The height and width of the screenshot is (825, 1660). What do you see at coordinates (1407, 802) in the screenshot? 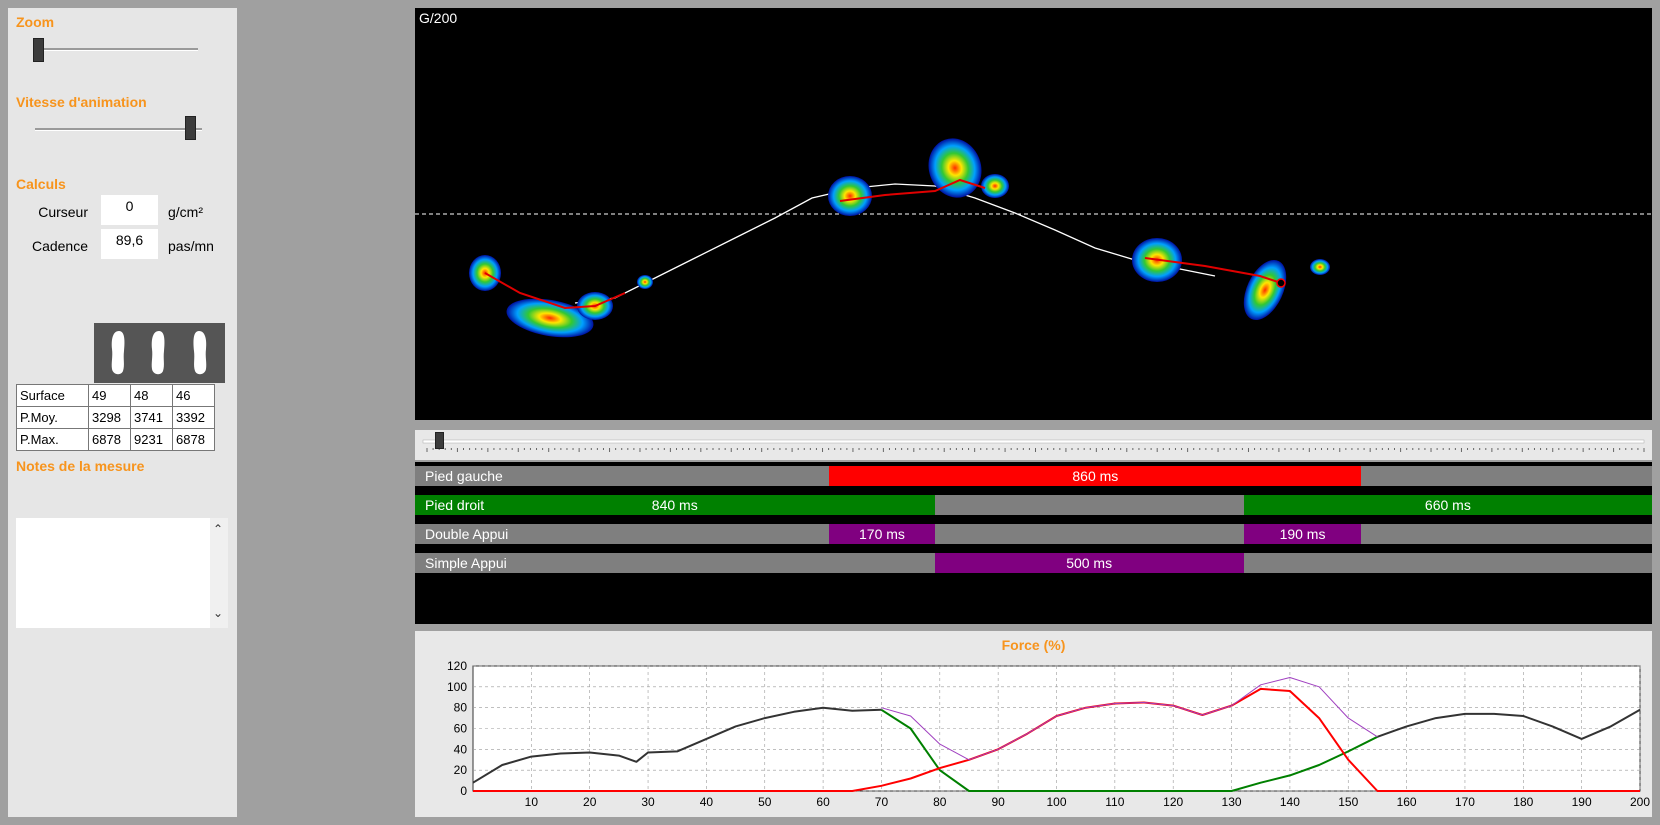
I see `x-tick-label: 160` at bounding box center [1407, 802].